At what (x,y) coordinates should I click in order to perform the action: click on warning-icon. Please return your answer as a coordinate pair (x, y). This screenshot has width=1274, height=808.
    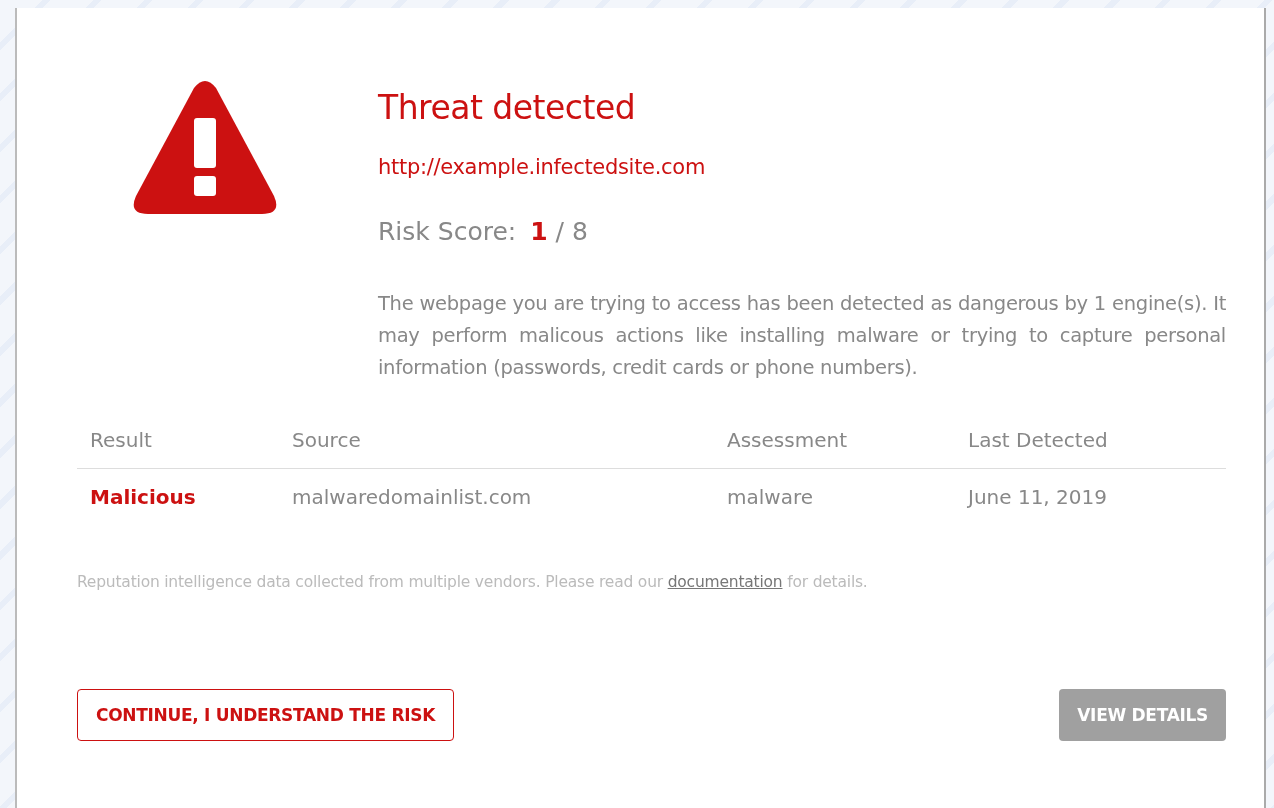
    Looking at the image, I should click on (205, 148).